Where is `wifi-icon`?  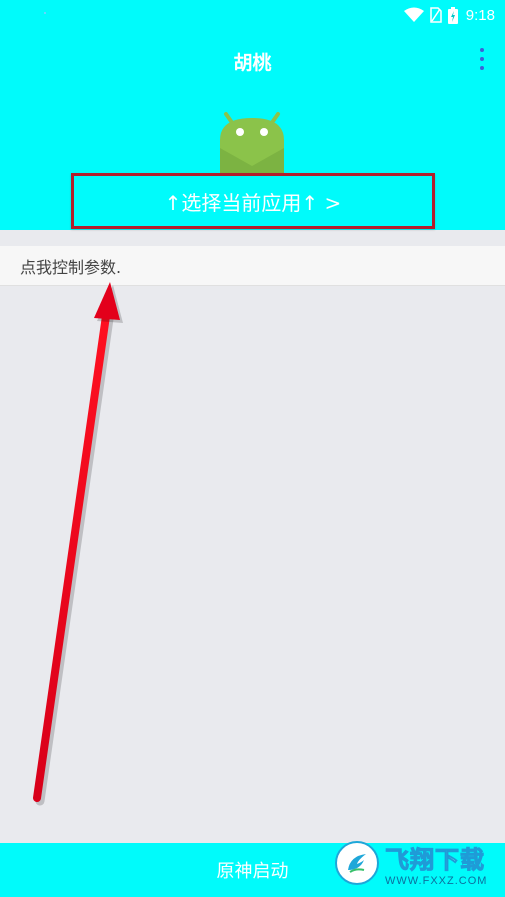
wifi-icon is located at coordinates (413, 14).